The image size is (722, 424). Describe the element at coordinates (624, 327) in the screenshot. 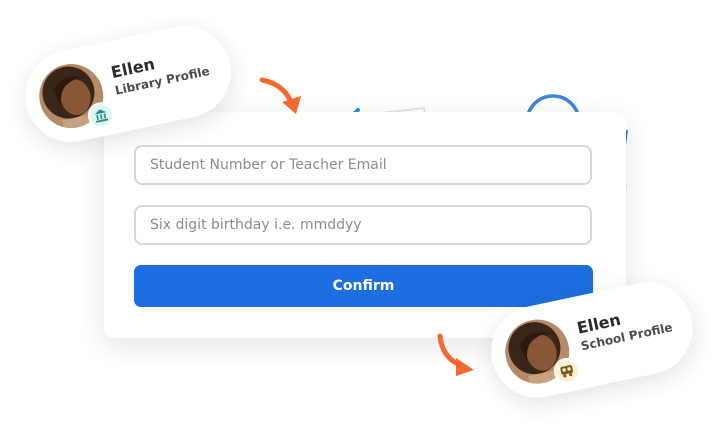

I see `profile-text: Ellen School Profile` at that location.